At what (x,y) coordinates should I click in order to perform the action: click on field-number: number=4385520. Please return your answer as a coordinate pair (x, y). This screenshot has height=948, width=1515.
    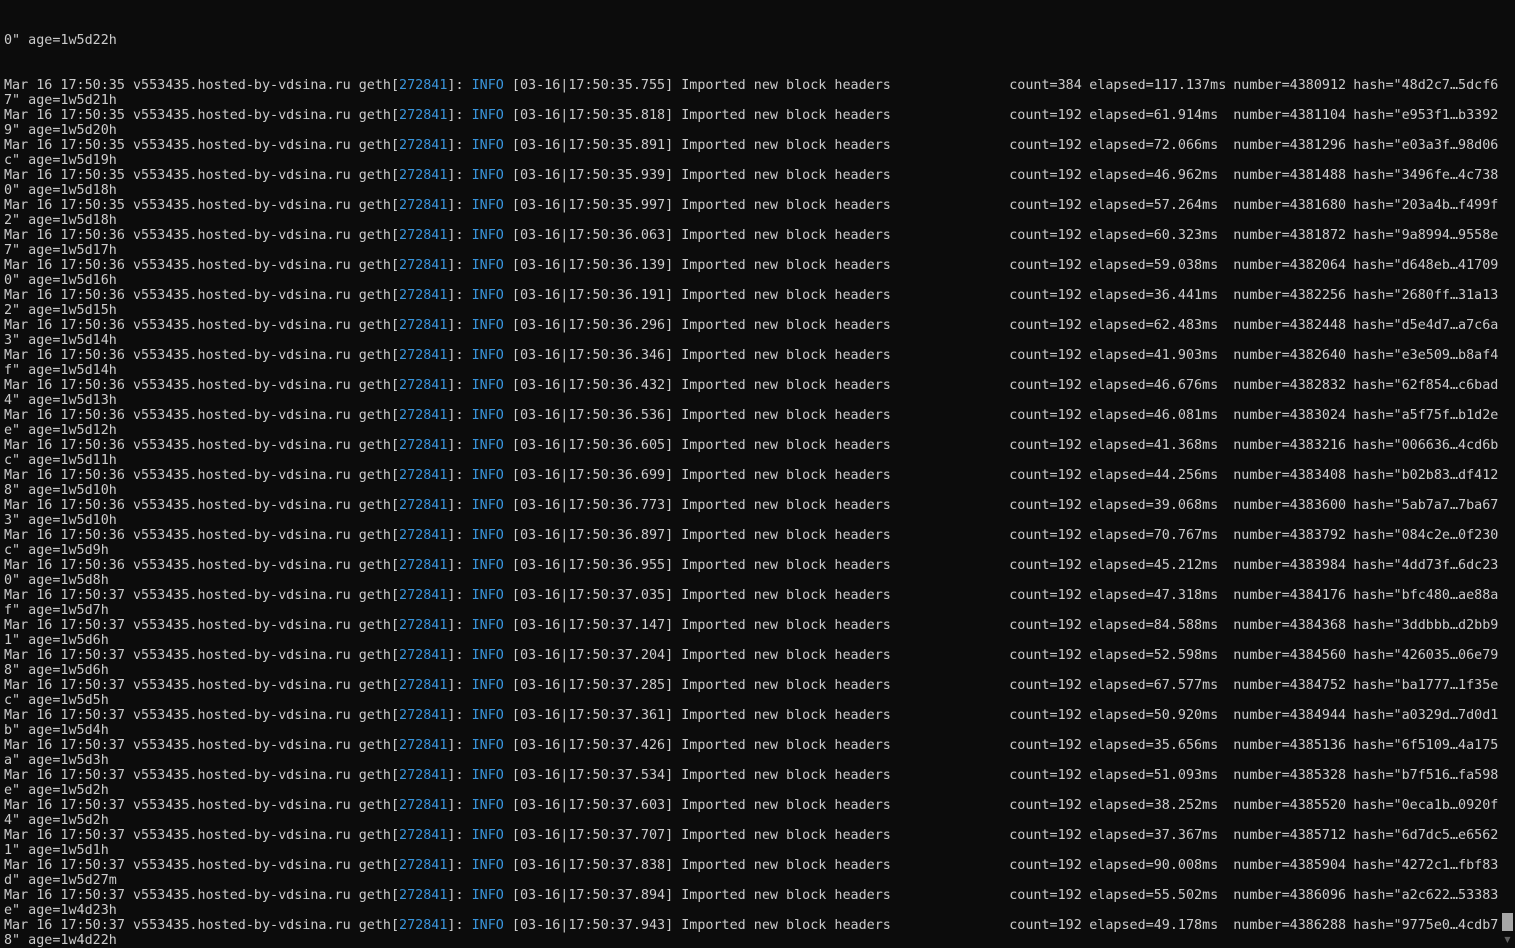
    Looking at the image, I should click on (1290, 805).